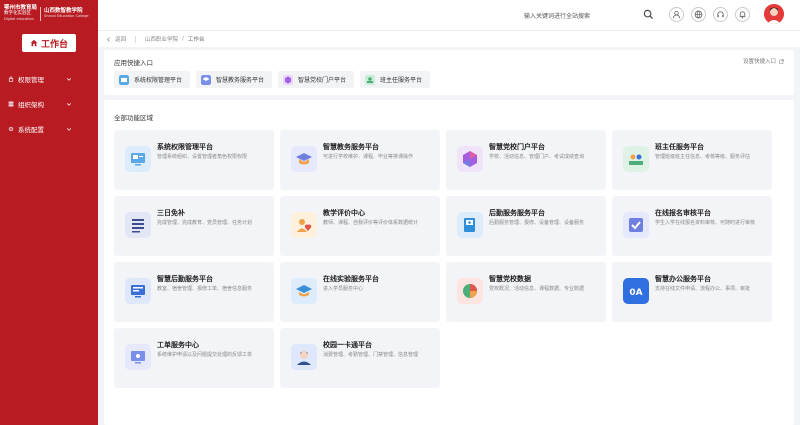 The width and height of the screenshot is (800, 425). Describe the element at coordinates (108, 39) in the screenshot. I see `chevron-left-icon` at that location.